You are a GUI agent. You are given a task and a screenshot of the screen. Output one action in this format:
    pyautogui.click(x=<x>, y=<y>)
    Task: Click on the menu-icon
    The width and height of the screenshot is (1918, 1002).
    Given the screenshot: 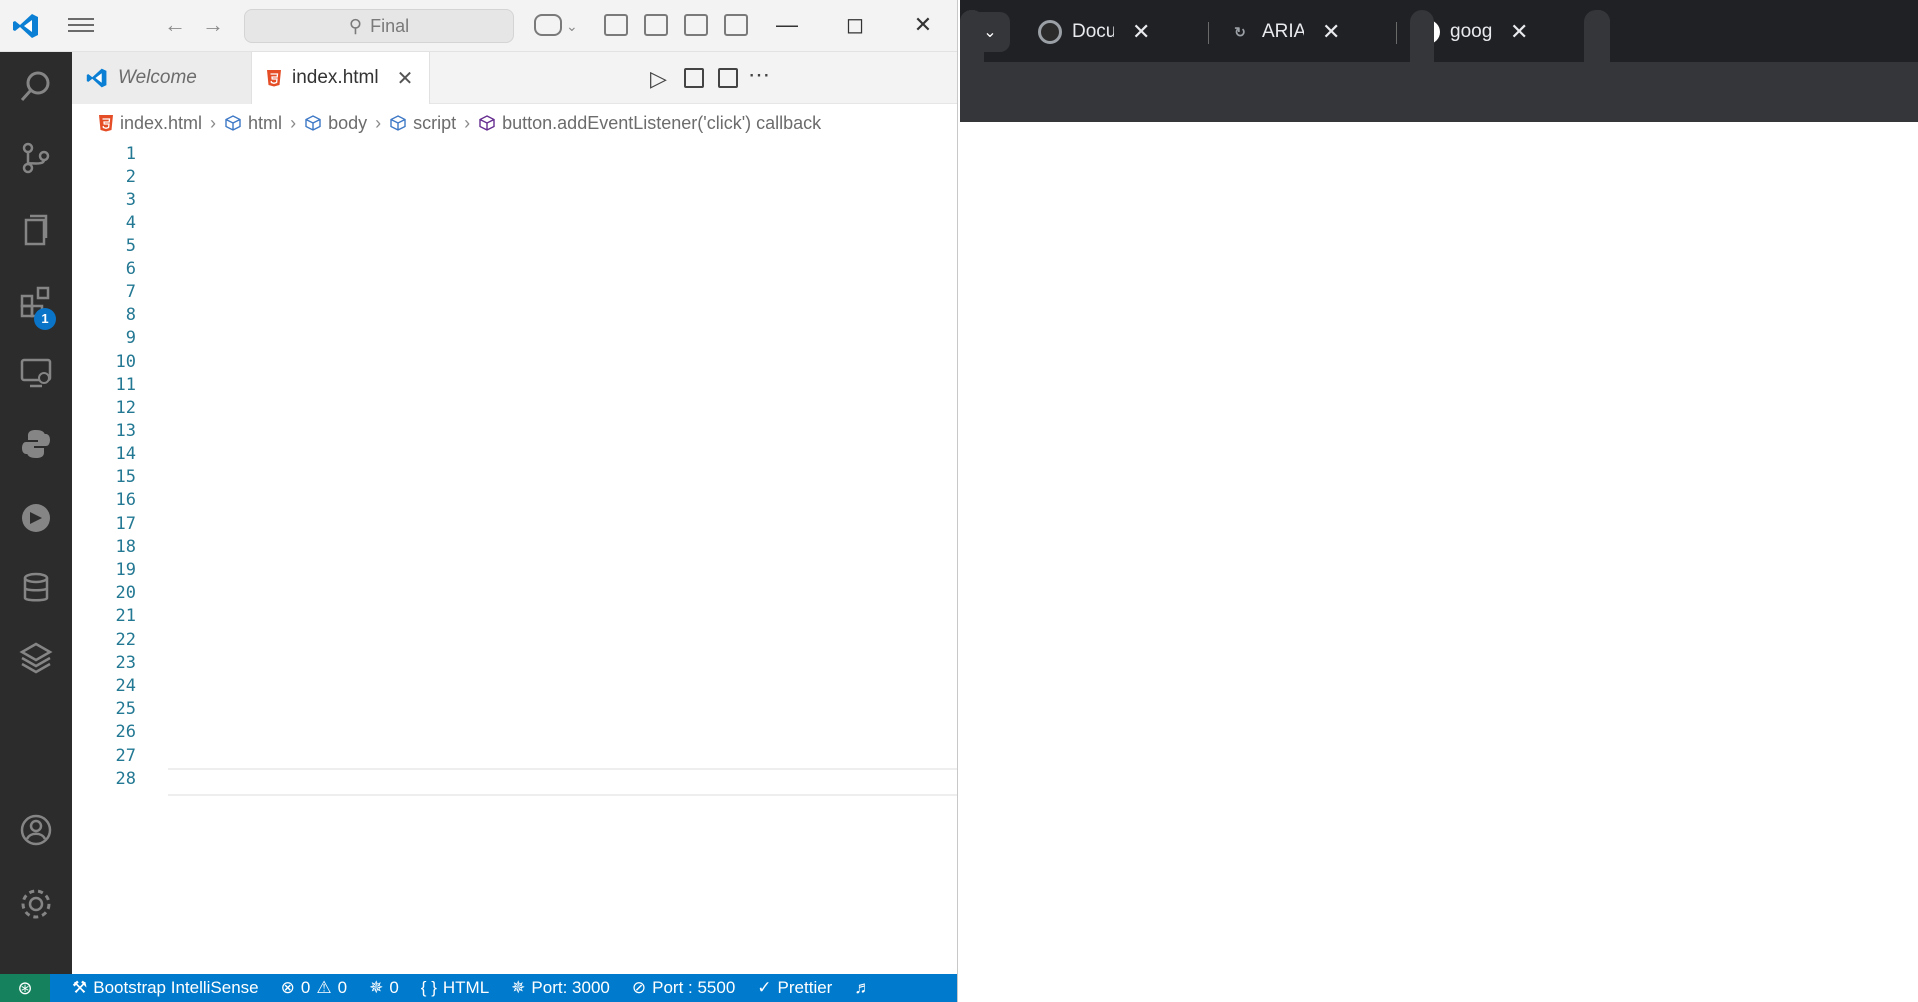 What is the action you would take?
    pyautogui.click(x=81, y=25)
    